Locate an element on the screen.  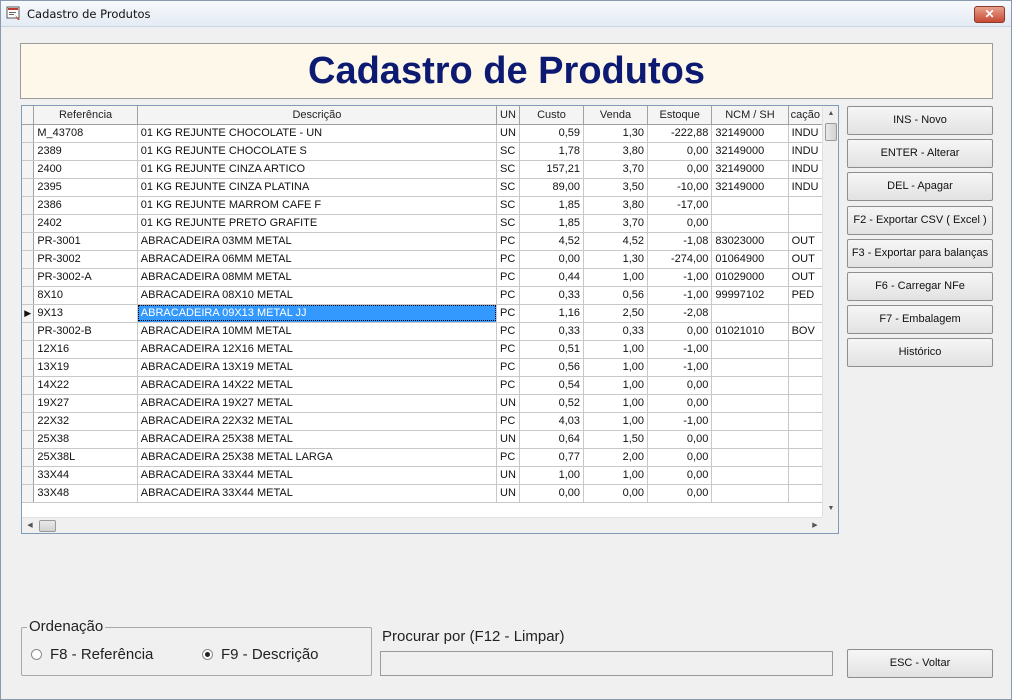
horizontal-scrollbar: ◀ ▶ is located at coordinates (422, 525).